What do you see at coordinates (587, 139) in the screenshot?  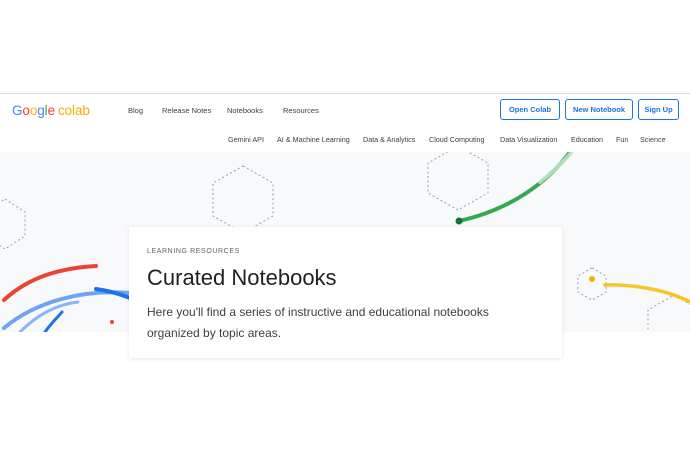 I see `topic-link-education: Education` at bounding box center [587, 139].